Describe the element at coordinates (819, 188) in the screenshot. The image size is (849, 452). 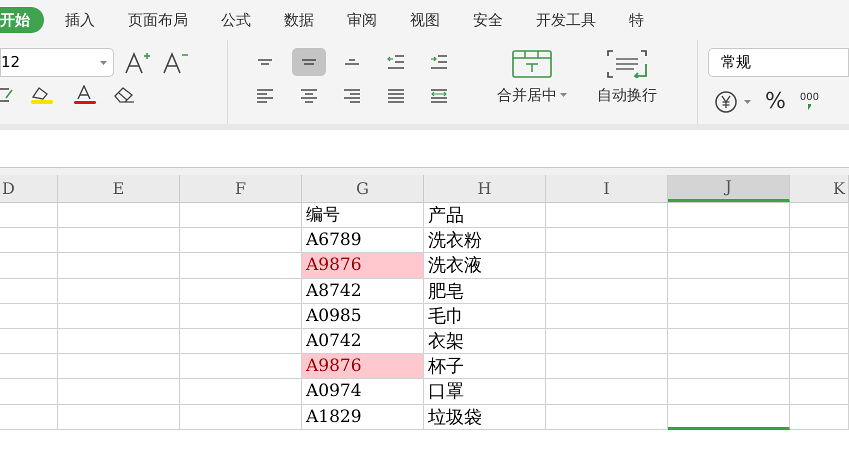
I see `column-header: K` at that location.